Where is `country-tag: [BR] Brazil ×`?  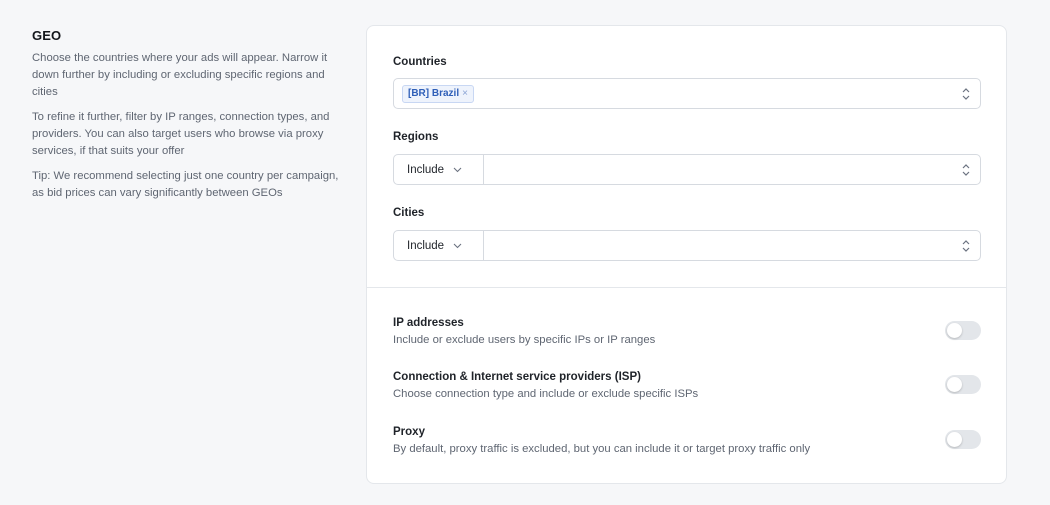
country-tag: [BR] Brazil × is located at coordinates (438, 94).